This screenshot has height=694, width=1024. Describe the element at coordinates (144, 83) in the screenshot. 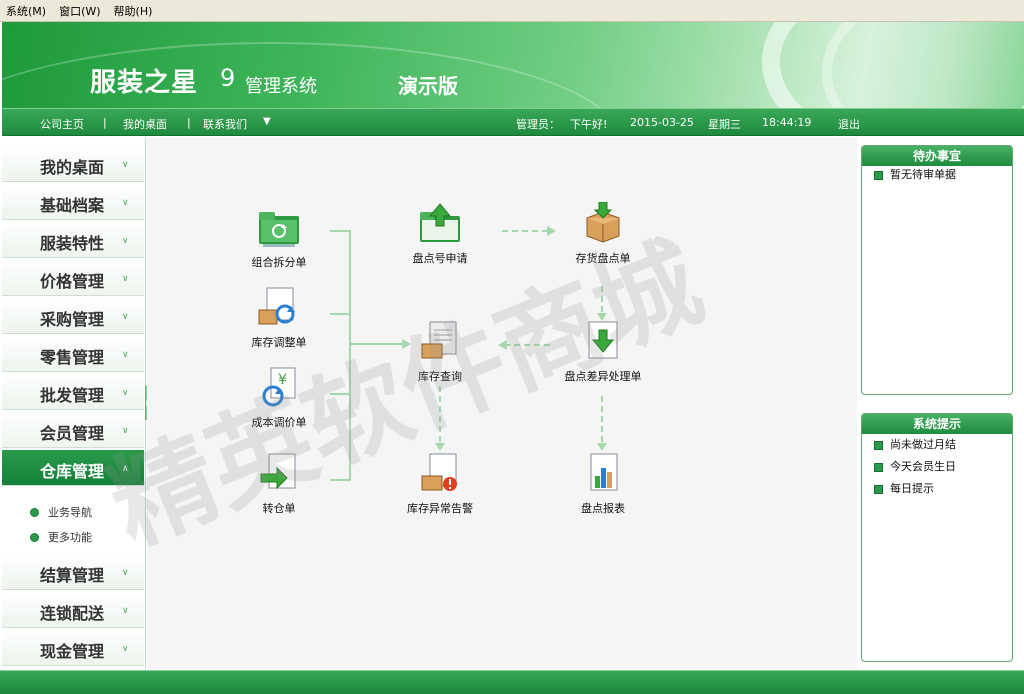

I see `brand-title: 服装之星` at that location.